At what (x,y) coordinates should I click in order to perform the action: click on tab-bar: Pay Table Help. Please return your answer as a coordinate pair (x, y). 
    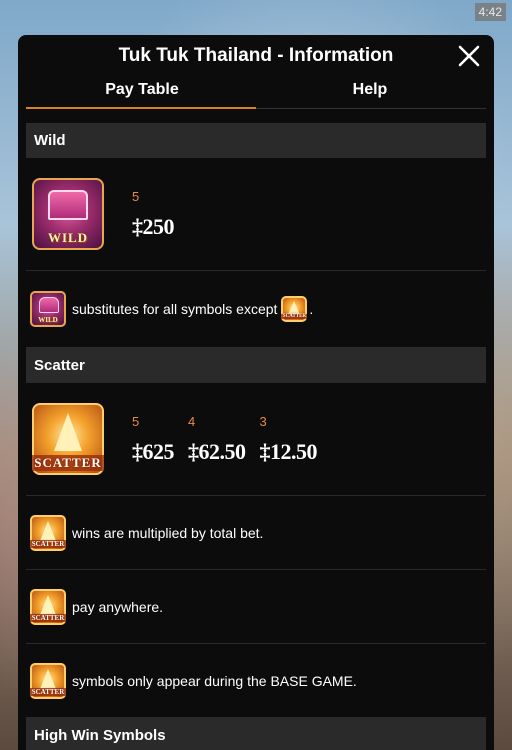
    Looking at the image, I should click on (256, 94).